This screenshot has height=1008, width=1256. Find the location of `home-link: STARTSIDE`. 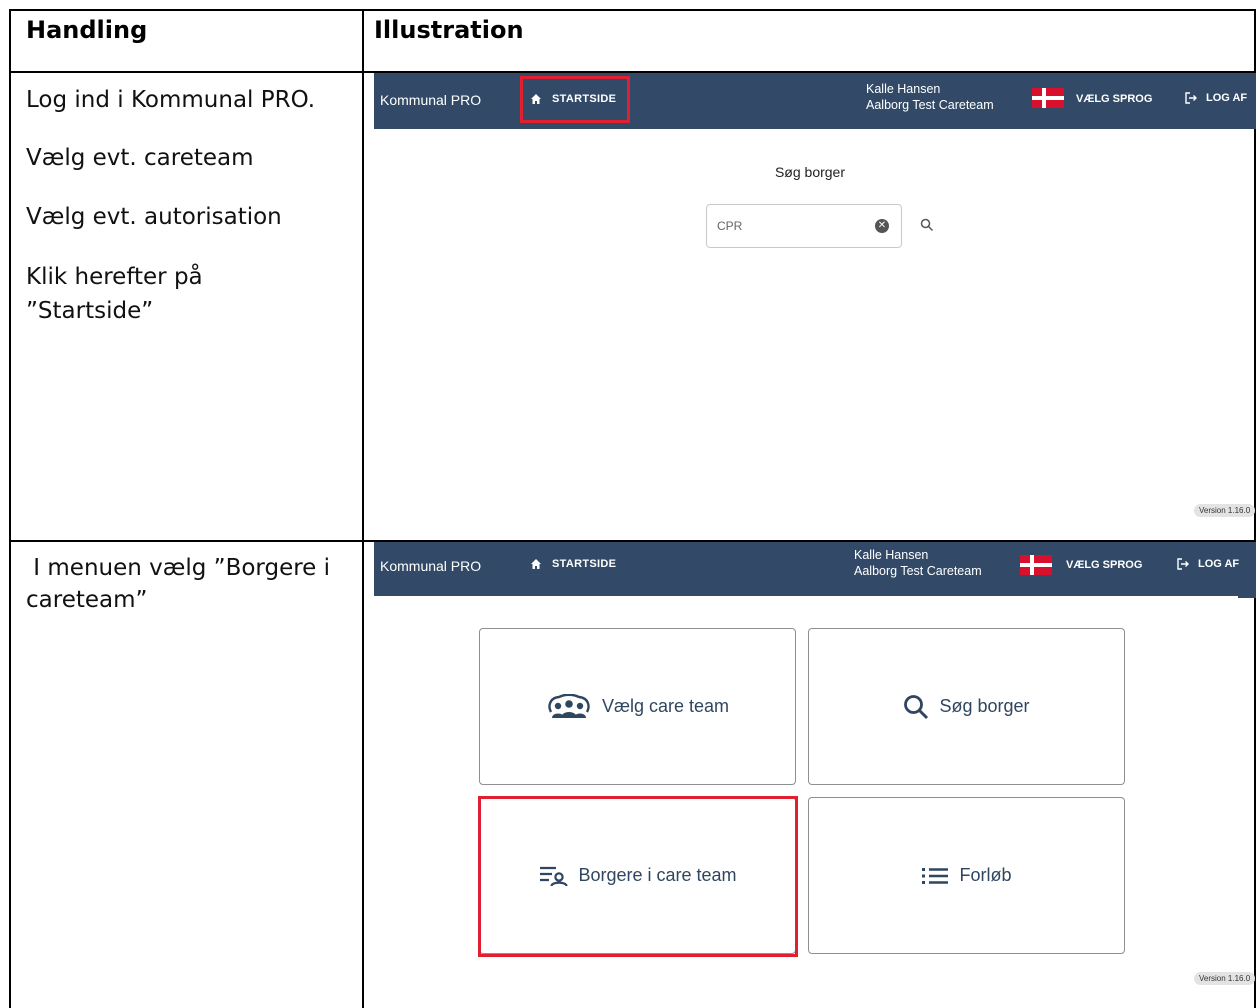

home-link: STARTSIDE is located at coordinates (573, 564).